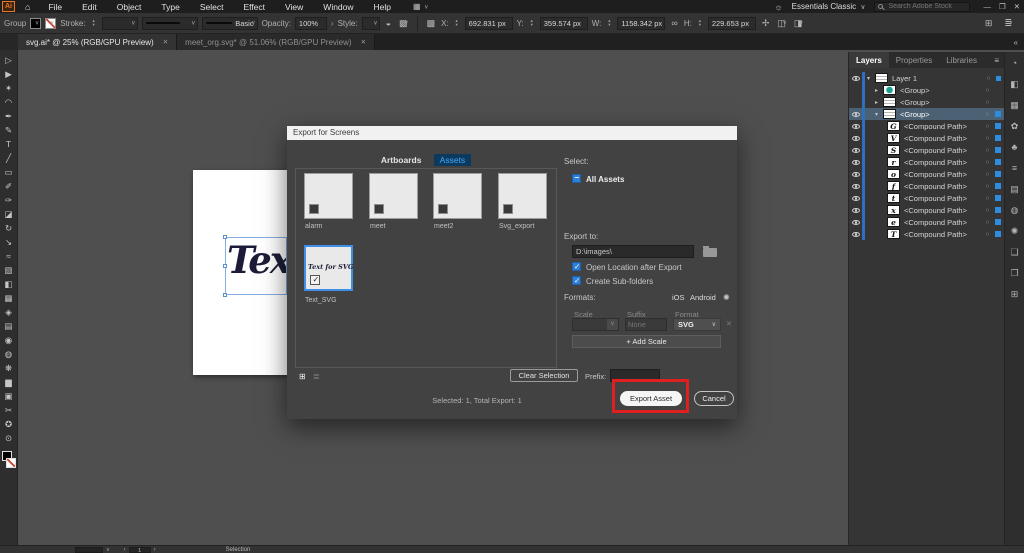 The image size is (1024, 553). What do you see at coordinates (8, 438) in the screenshot?
I see `zoom-tool: ⊙` at bounding box center [8, 438].